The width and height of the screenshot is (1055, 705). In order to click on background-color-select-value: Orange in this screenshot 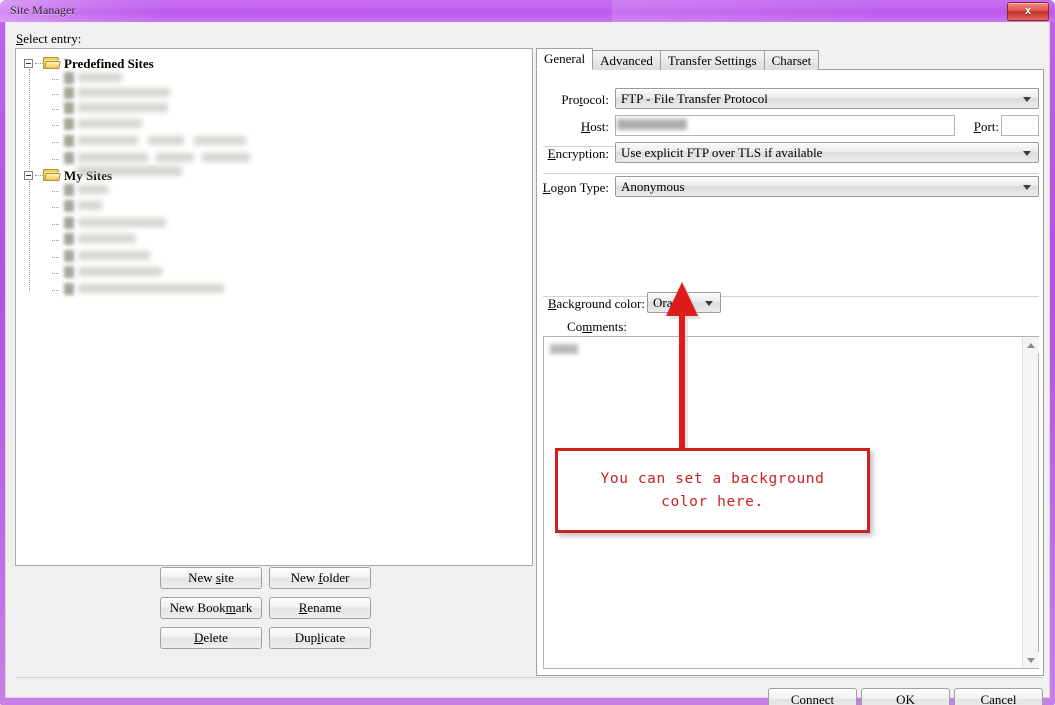, I will do `click(672, 302)`.